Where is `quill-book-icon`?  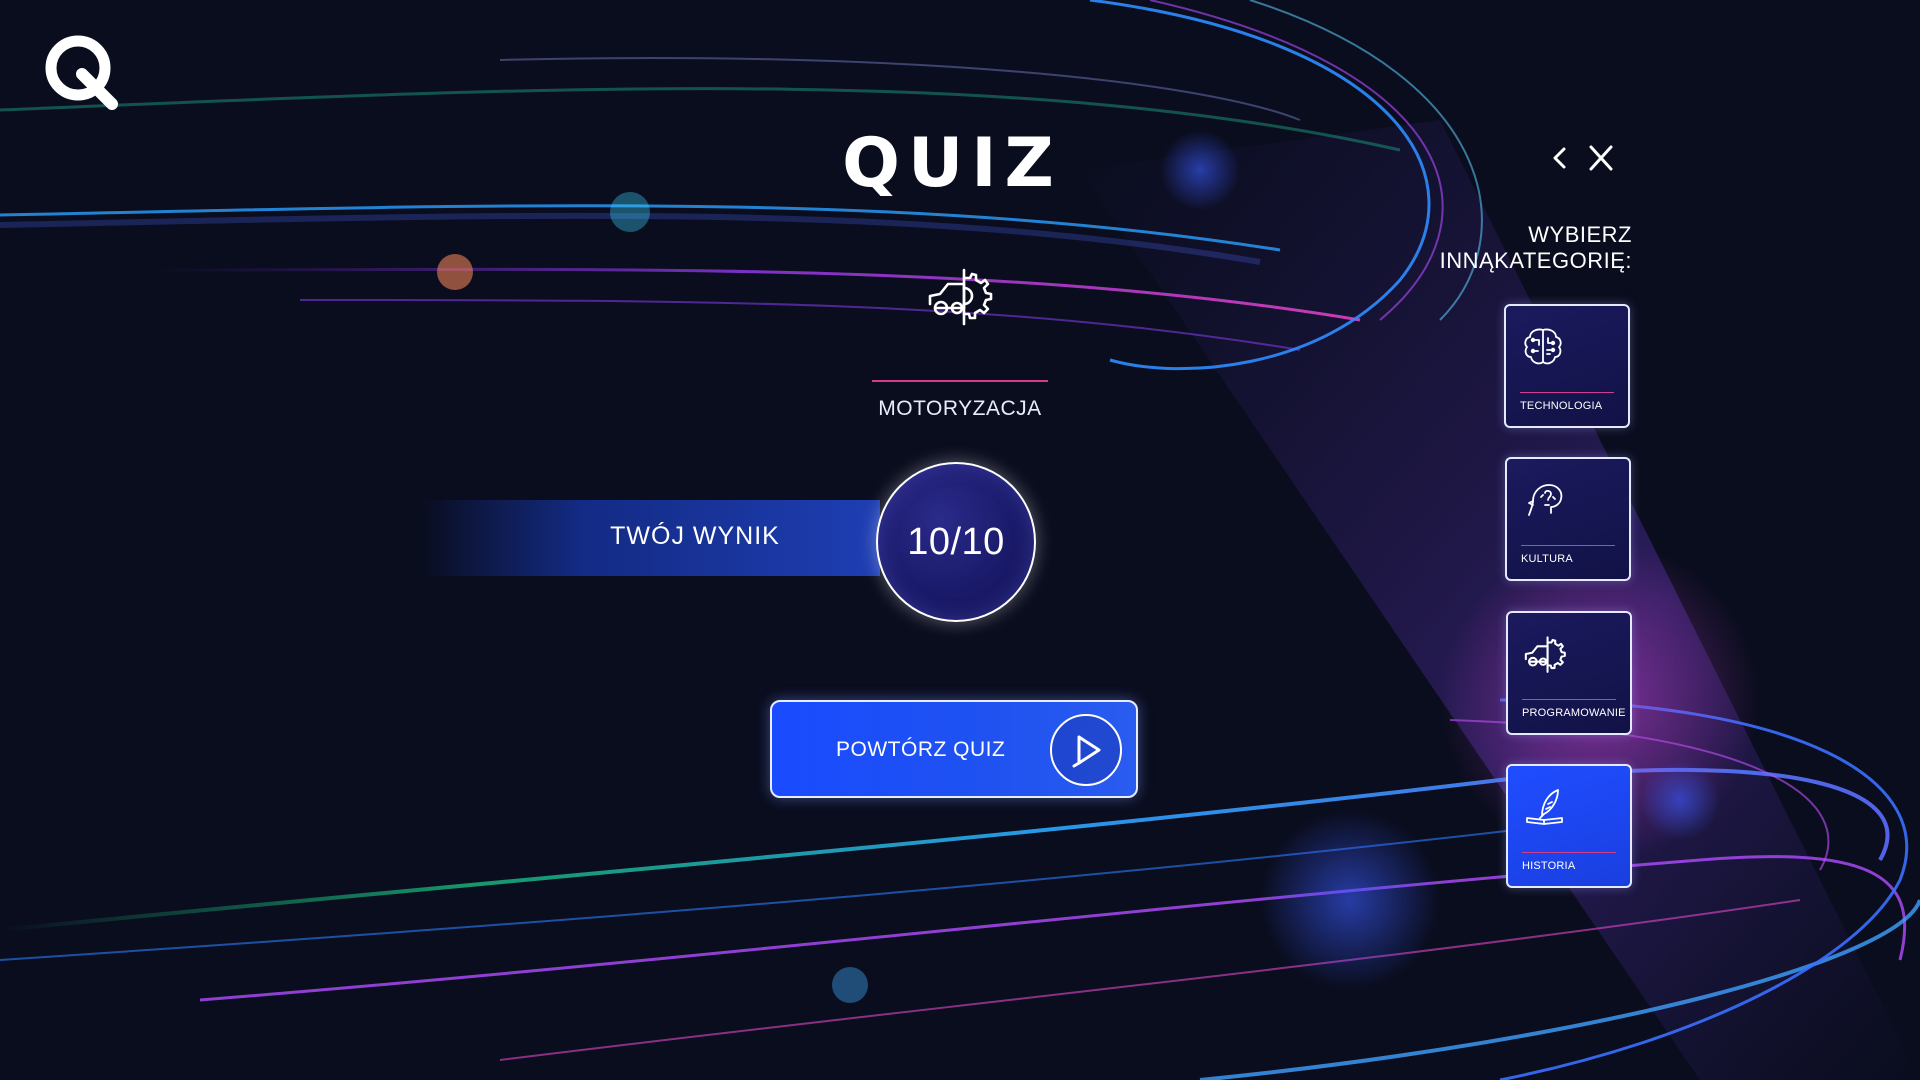 quill-book-icon is located at coordinates (1544, 807).